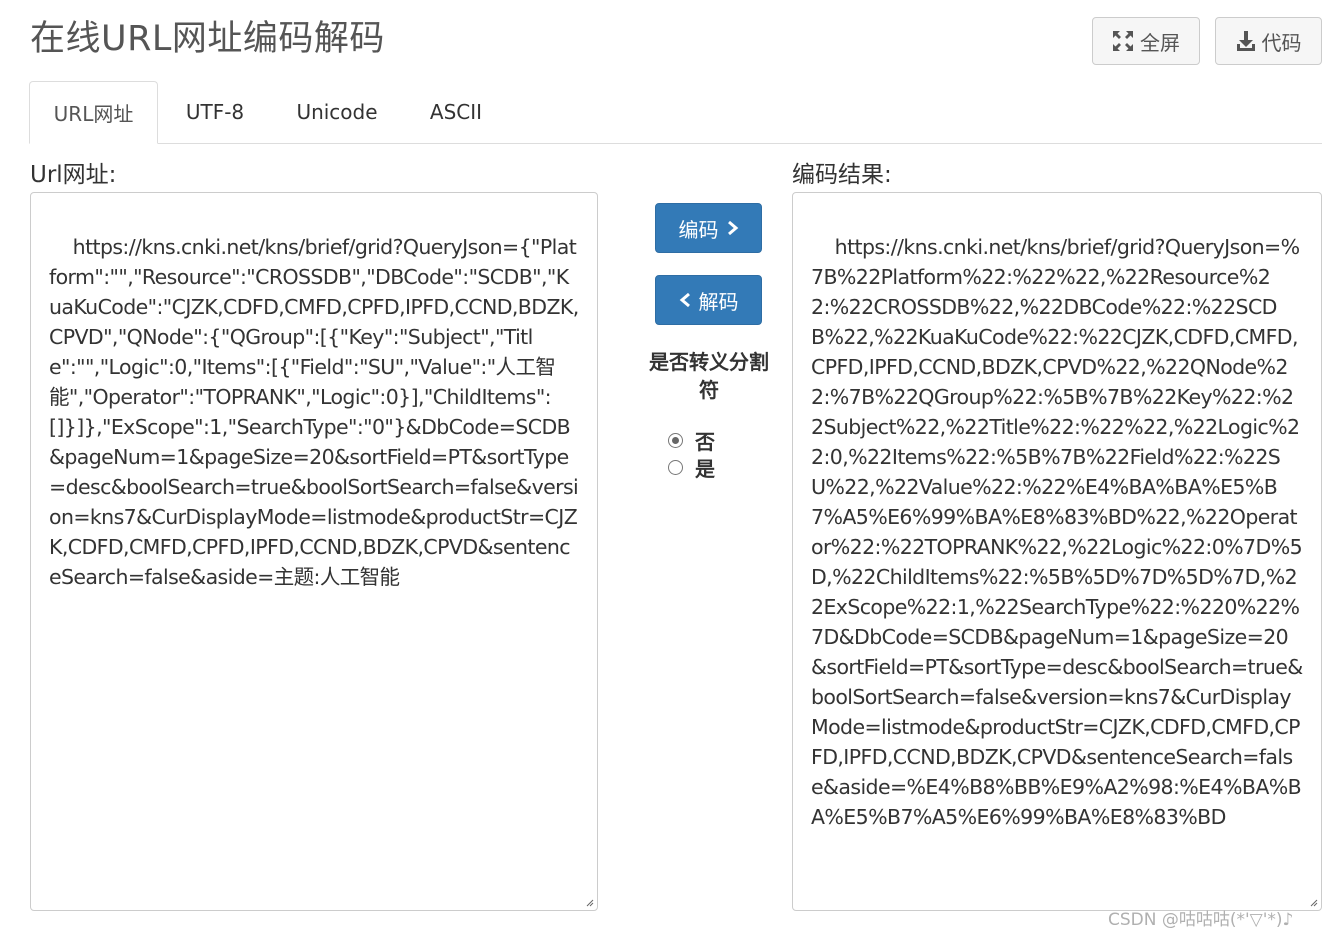 The image size is (1339, 937). What do you see at coordinates (215, 112) in the screenshot?
I see `tab-utf8: UTF-8` at bounding box center [215, 112].